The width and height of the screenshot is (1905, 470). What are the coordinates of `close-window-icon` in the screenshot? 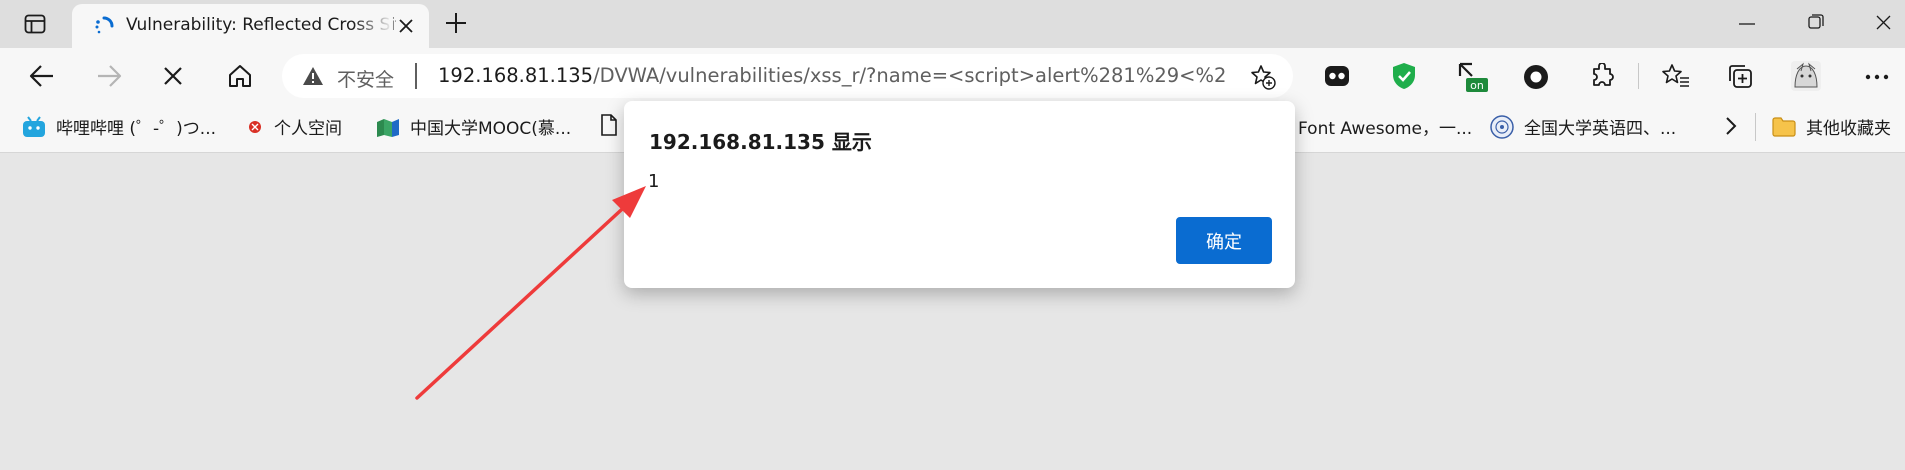 It's located at (1883, 22).